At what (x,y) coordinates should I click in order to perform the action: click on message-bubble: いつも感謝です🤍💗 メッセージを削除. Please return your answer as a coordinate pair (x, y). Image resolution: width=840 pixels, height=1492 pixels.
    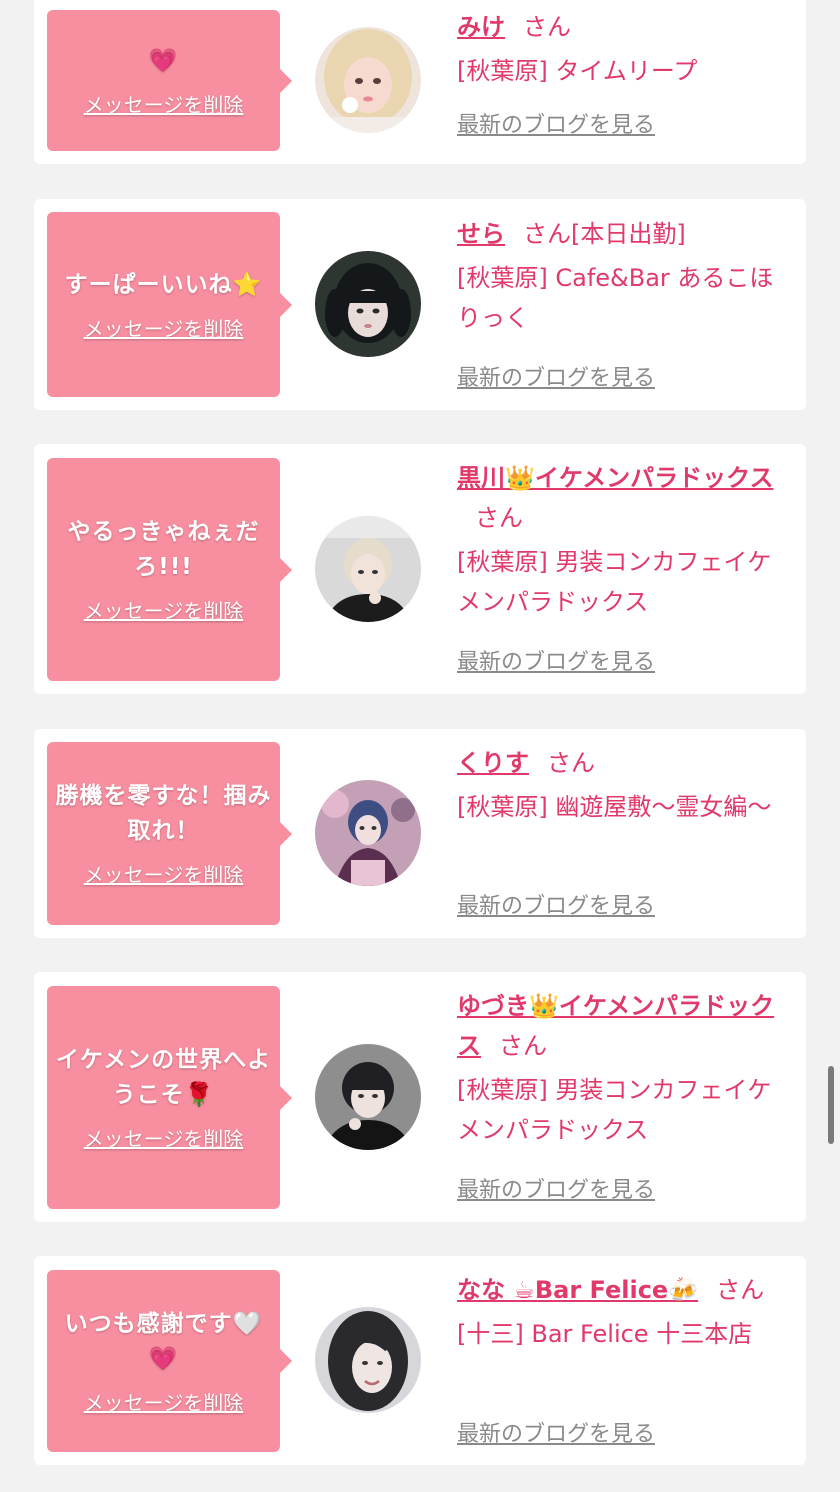
    Looking at the image, I should click on (163, 1361).